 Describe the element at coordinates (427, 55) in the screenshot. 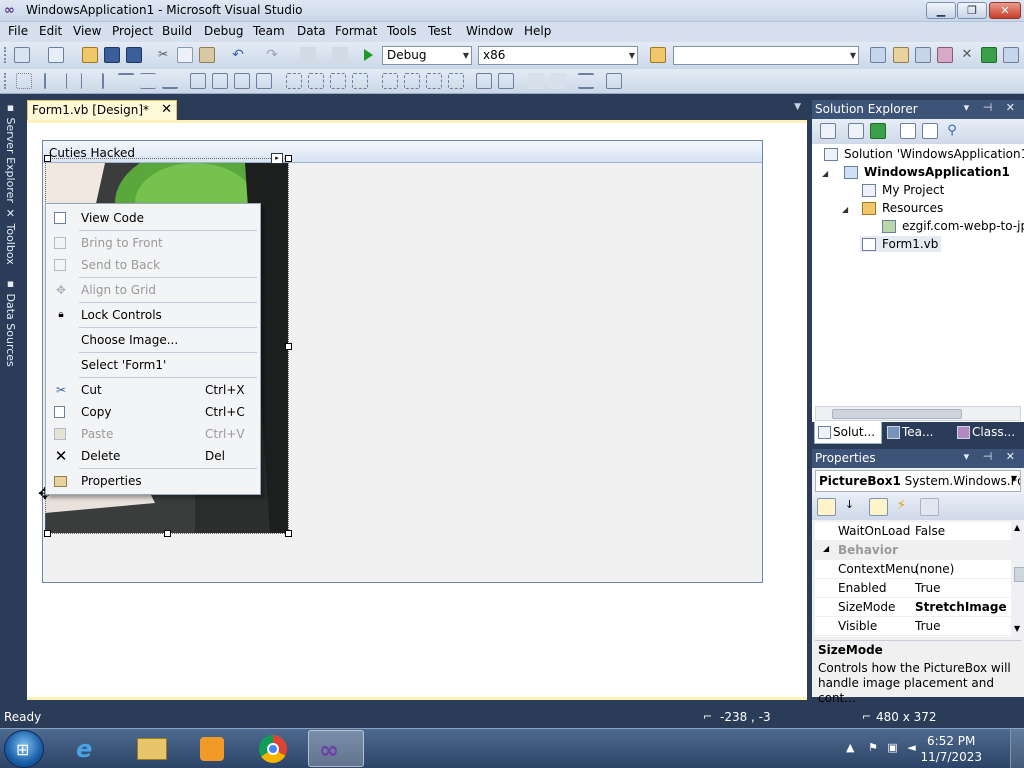

I see `configuration-dropdown: Debug ▼` at that location.